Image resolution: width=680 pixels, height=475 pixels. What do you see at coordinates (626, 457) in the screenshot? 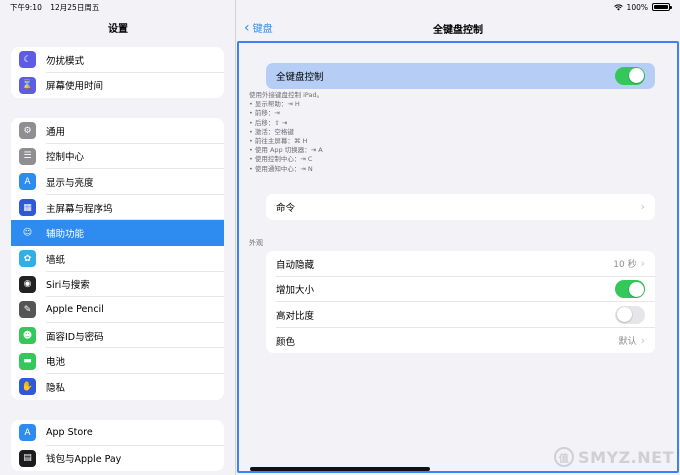
I see `watermark-text: SMYZ.NET` at bounding box center [626, 457].